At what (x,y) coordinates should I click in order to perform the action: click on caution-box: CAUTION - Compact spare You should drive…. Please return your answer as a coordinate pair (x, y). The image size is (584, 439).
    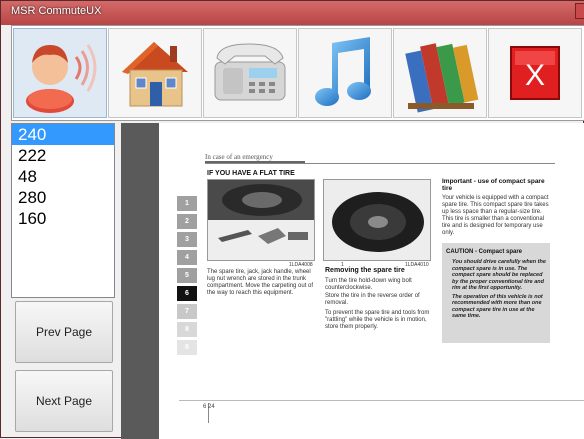
    Looking at the image, I should click on (496, 293).